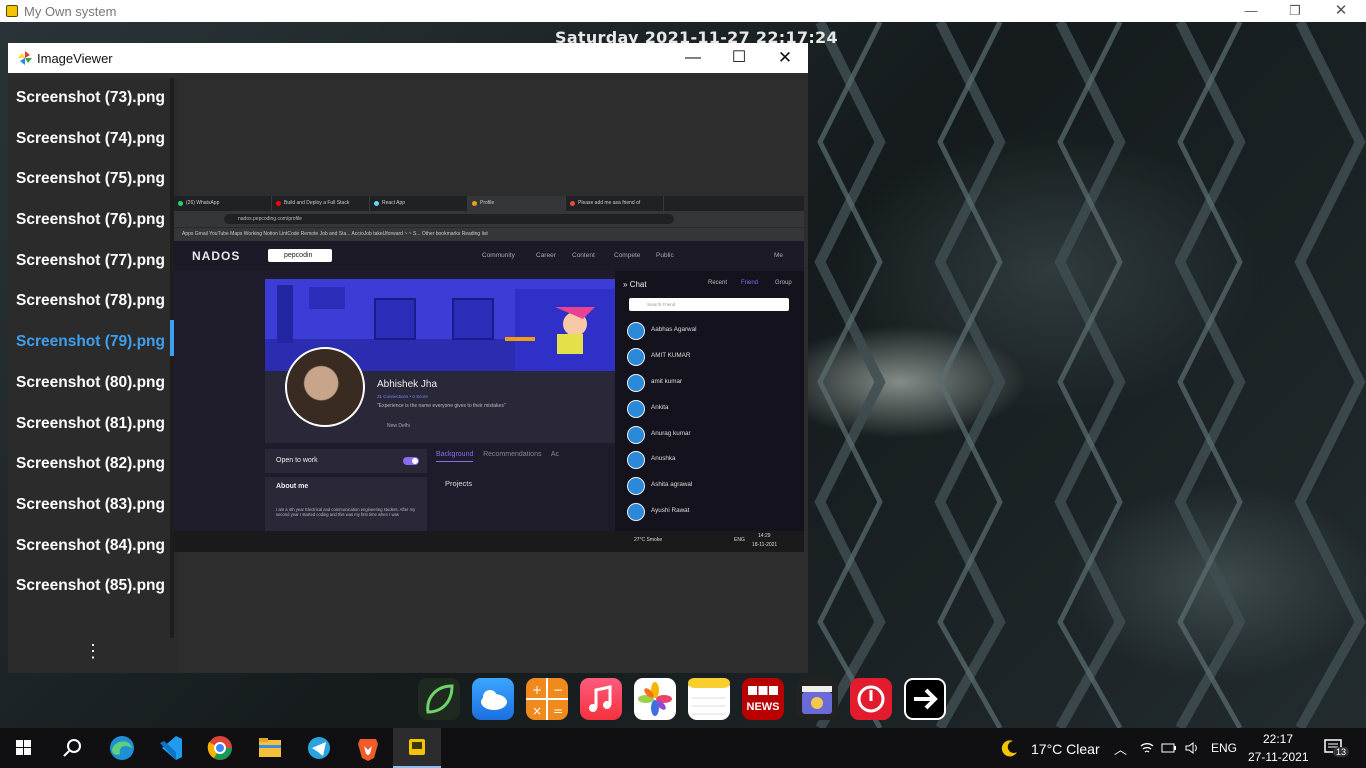 The height and width of the screenshot is (768, 1366). I want to click on preview-taskbar: 27°C Smoke ENG 14:29 18-11-2021, so click(489, 541).